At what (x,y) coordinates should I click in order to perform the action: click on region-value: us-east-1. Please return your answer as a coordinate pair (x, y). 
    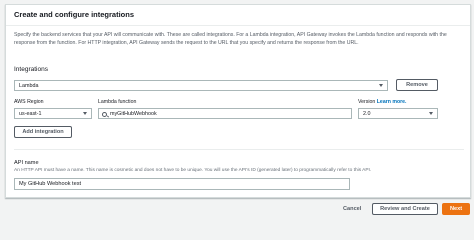
    Looking at the image, I should click on (30, 114).